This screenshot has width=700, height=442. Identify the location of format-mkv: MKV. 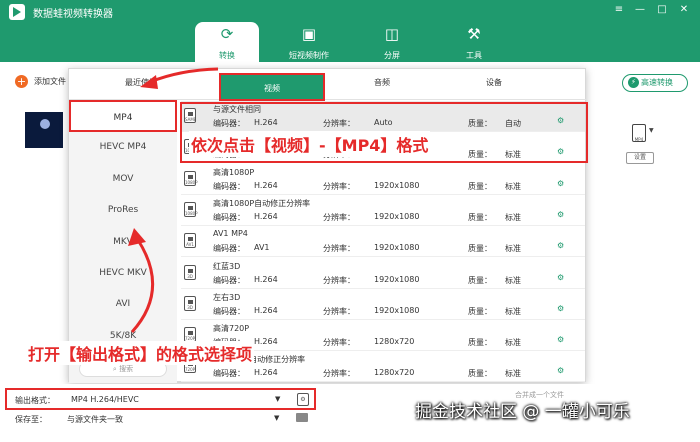
(123, 242).